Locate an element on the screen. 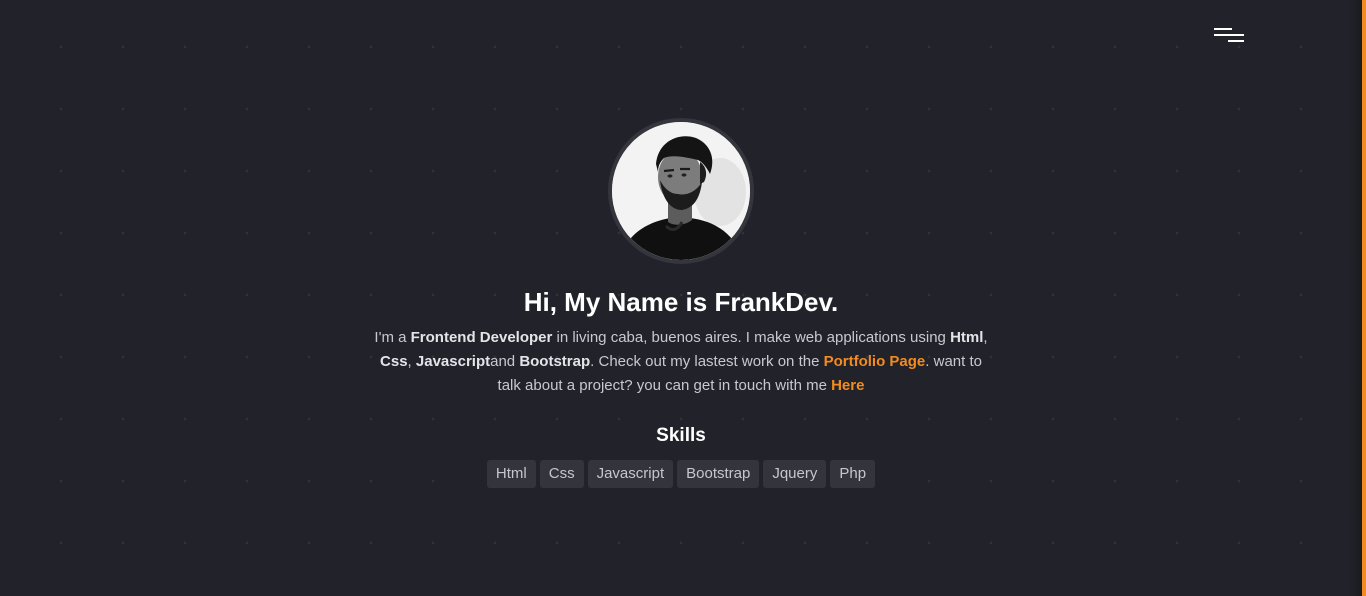 Image resolution: width=1366 pixels, height=596 pixels. tech-html: Html is located at coordinates (967, 337).